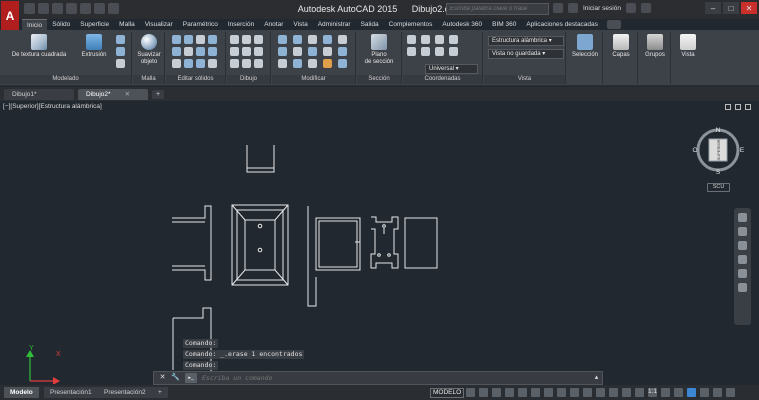 Image resolution: width=759 pixels, height=400 pixels. I want to click on capas-button: Capas, so click(621, 46).